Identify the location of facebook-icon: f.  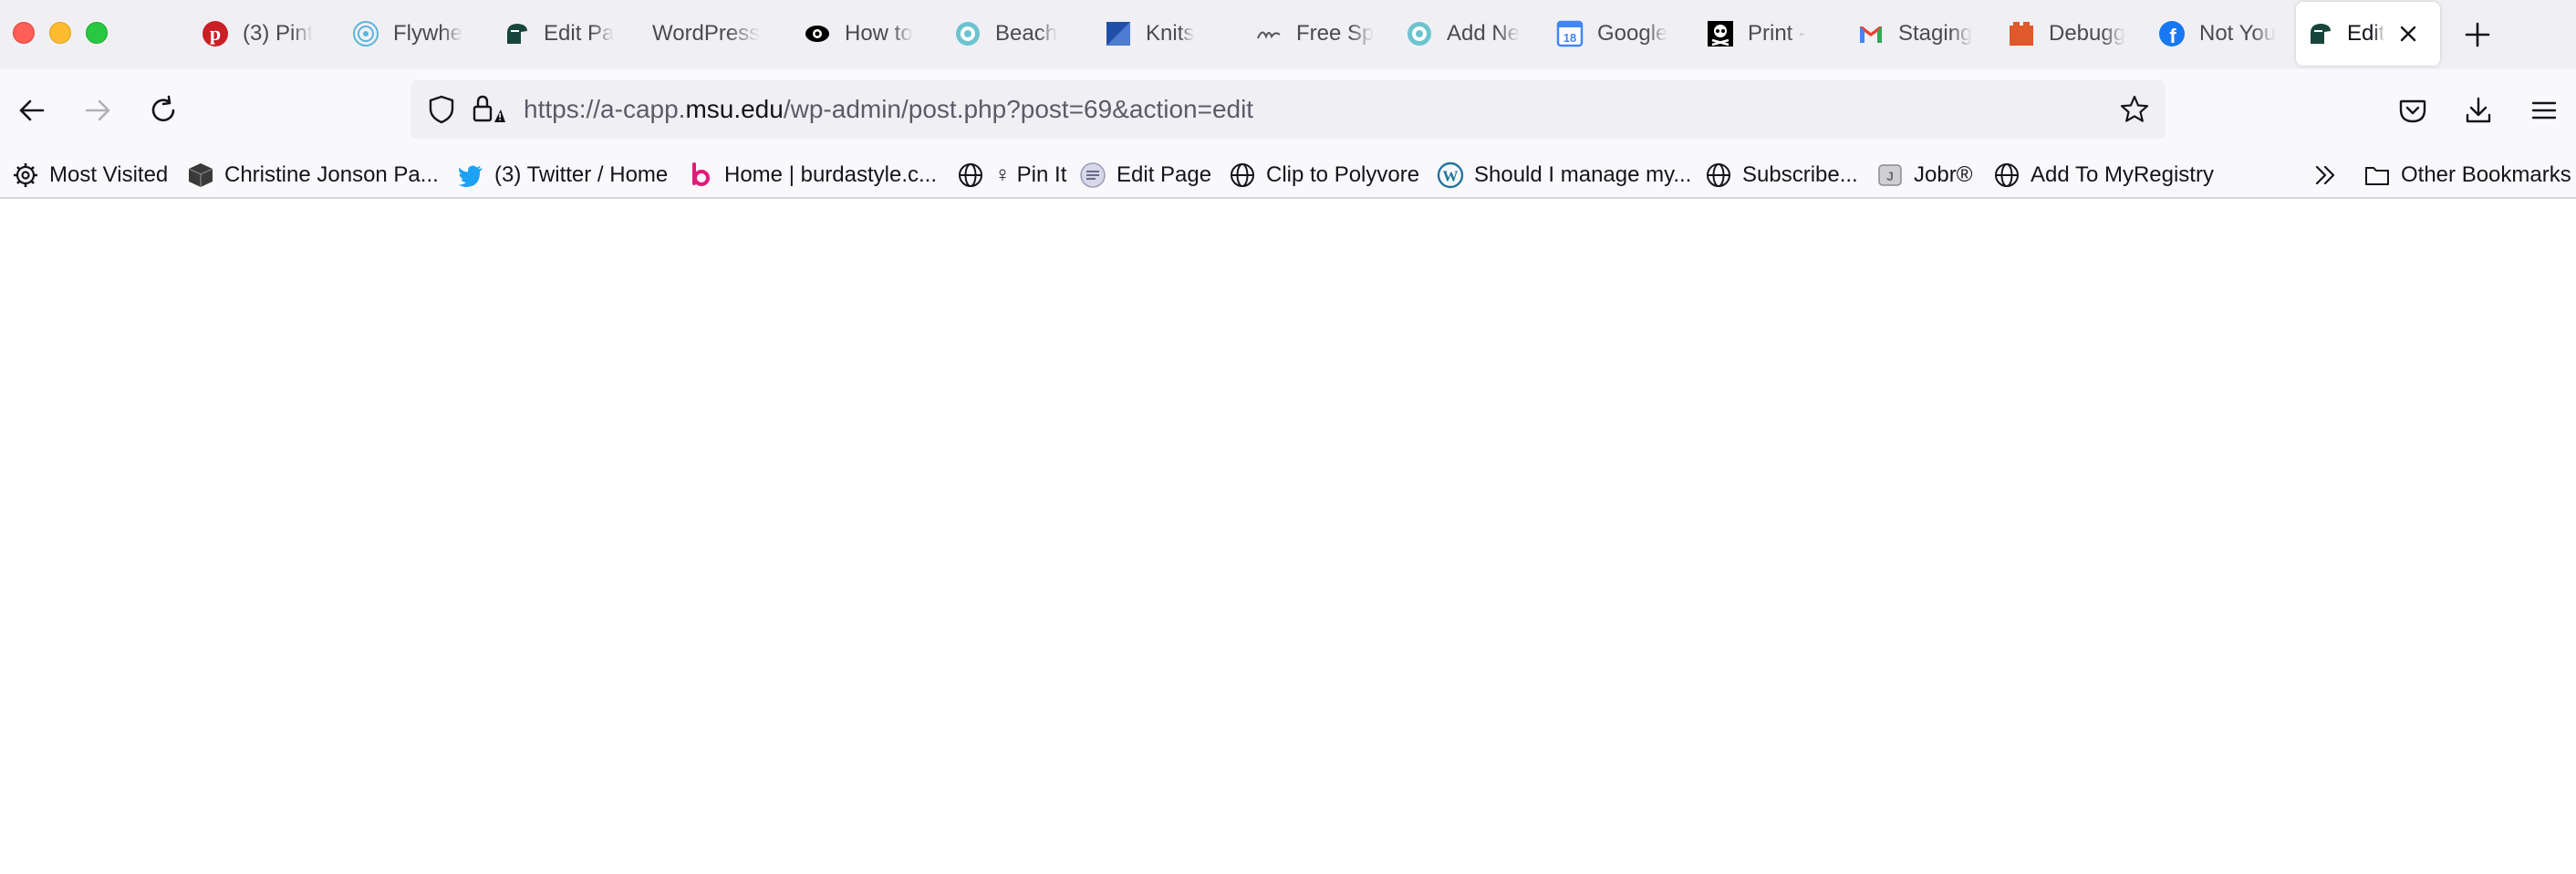
(2171, 33).